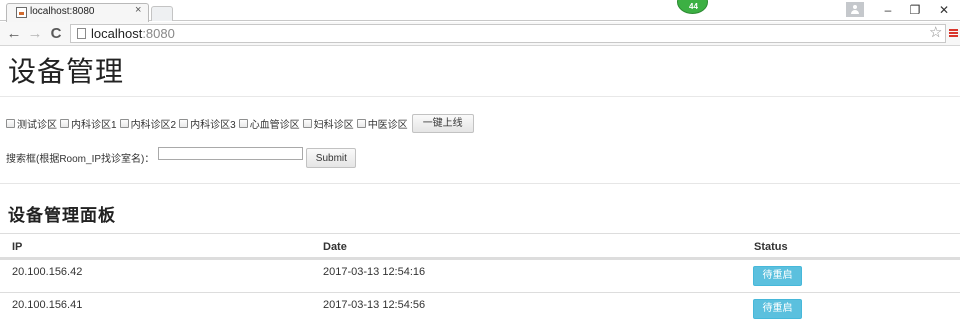 The height and width of the screenshot is (325, 960). I want to click on browser-toolbar: ← → C localhost:8080 ☆, so click(480, 34).